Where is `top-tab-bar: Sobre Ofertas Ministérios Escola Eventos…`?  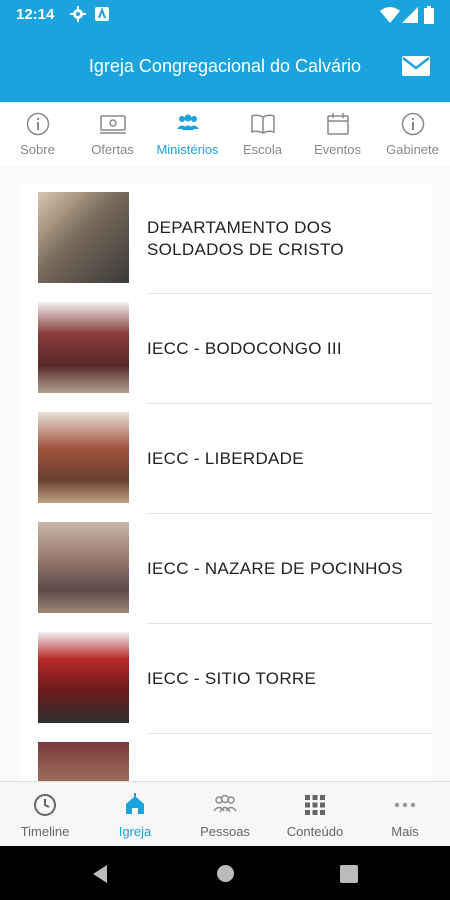 top-tab-bar: Sobre Ofertas Ministérios Escola Eventos… is located at coordinates (225, 134).